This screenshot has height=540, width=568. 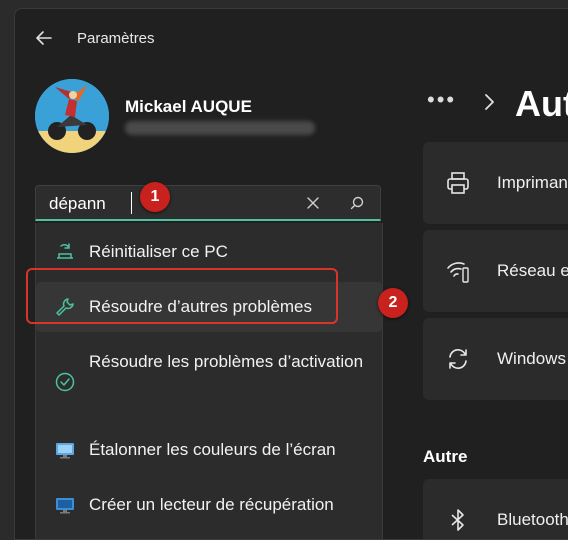 I want to click on search-value: dépann, so click(x=77, y=203).